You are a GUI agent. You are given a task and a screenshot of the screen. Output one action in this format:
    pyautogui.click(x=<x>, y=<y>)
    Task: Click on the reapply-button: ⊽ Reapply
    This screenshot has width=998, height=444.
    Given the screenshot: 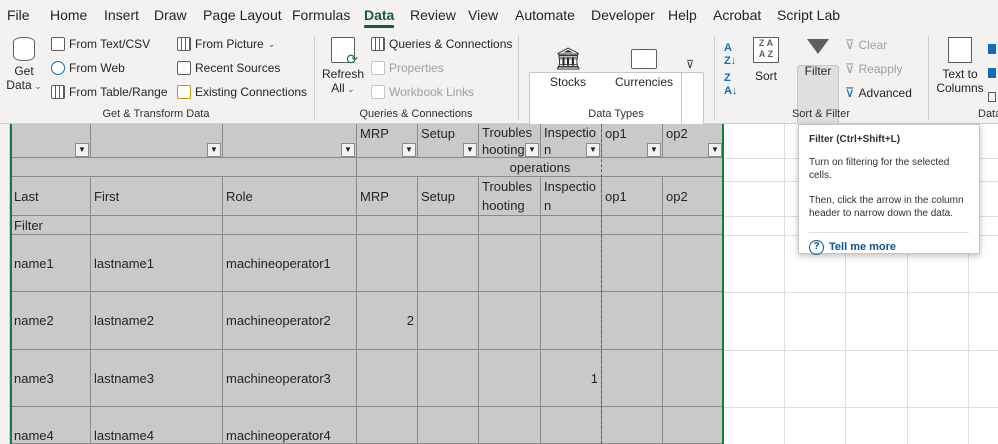 What is the action you would take?
    pyautogui.click(x=874, y=69)
    